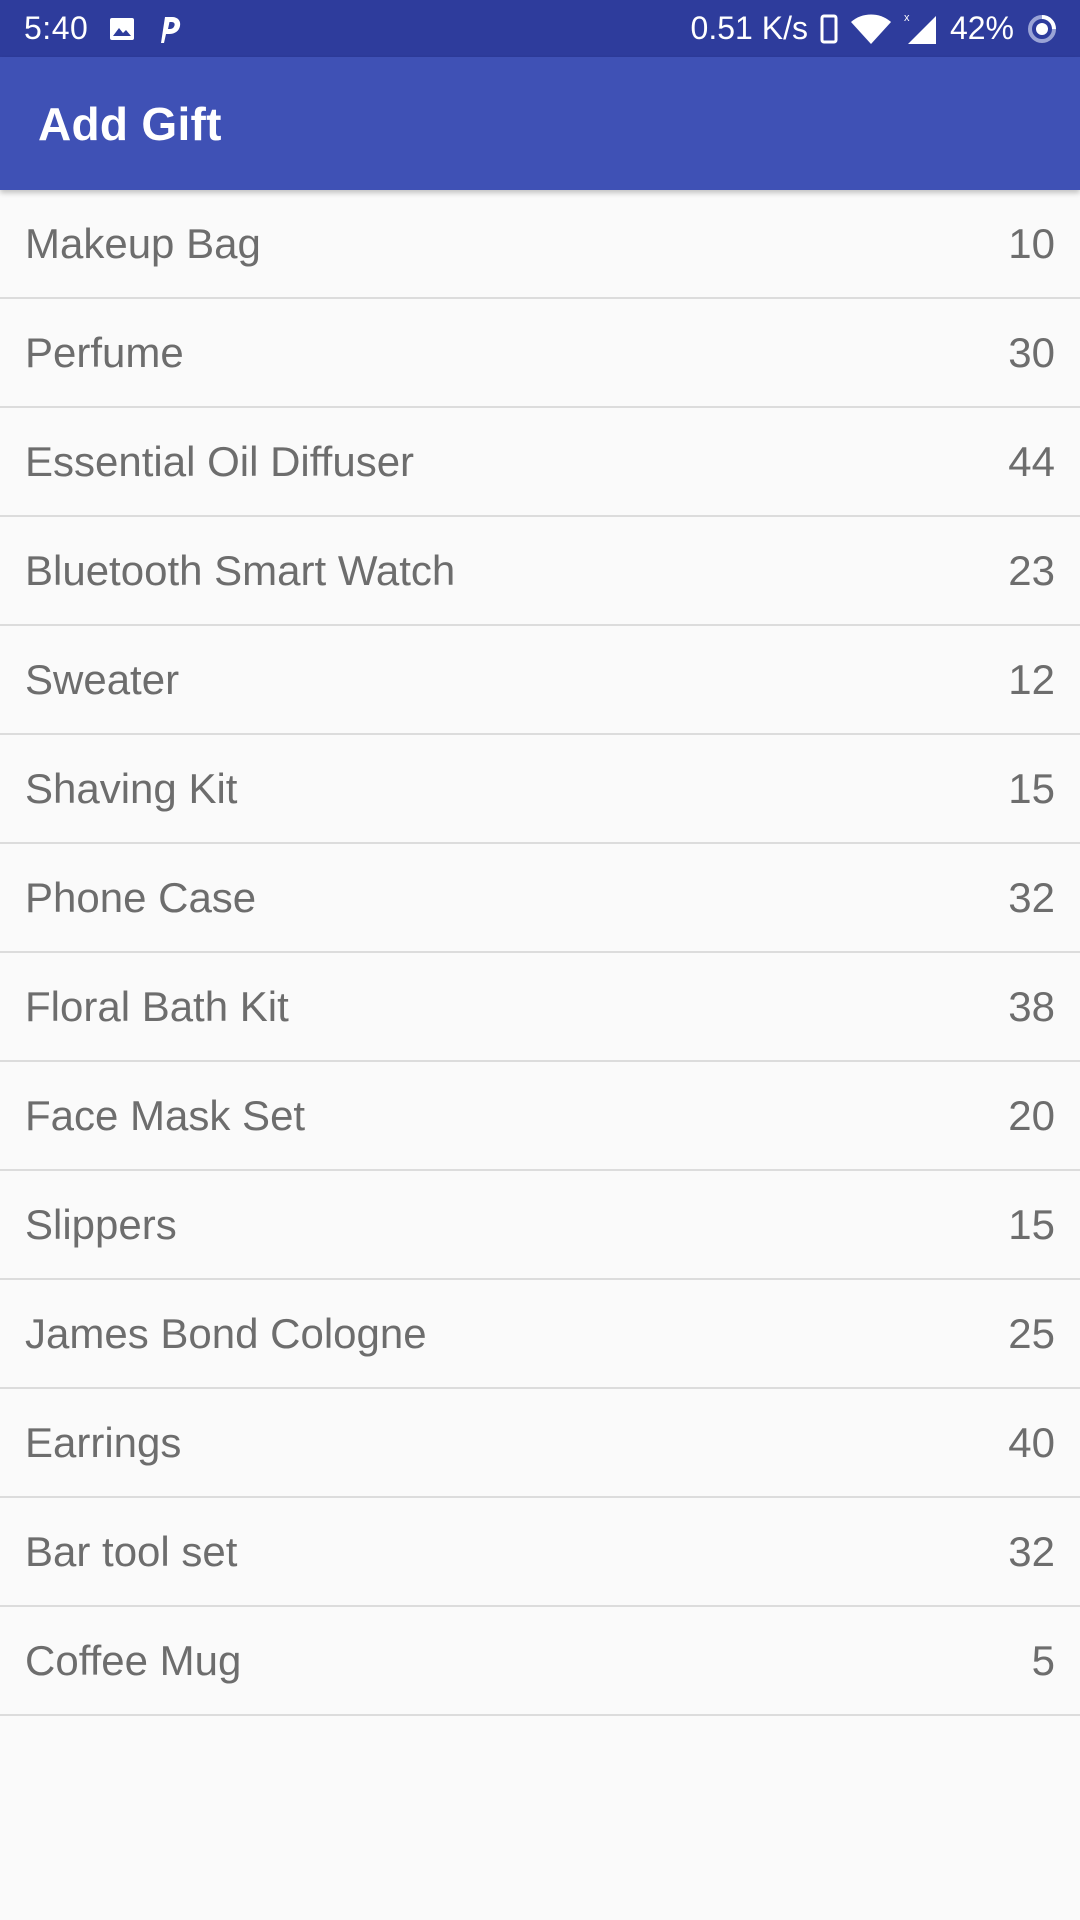 This screenshot has width=1080, height=1920. Describe the element at coordinates (165, 1115) in the screenshot. I see `gift-name: Face Mask Set` at that location.